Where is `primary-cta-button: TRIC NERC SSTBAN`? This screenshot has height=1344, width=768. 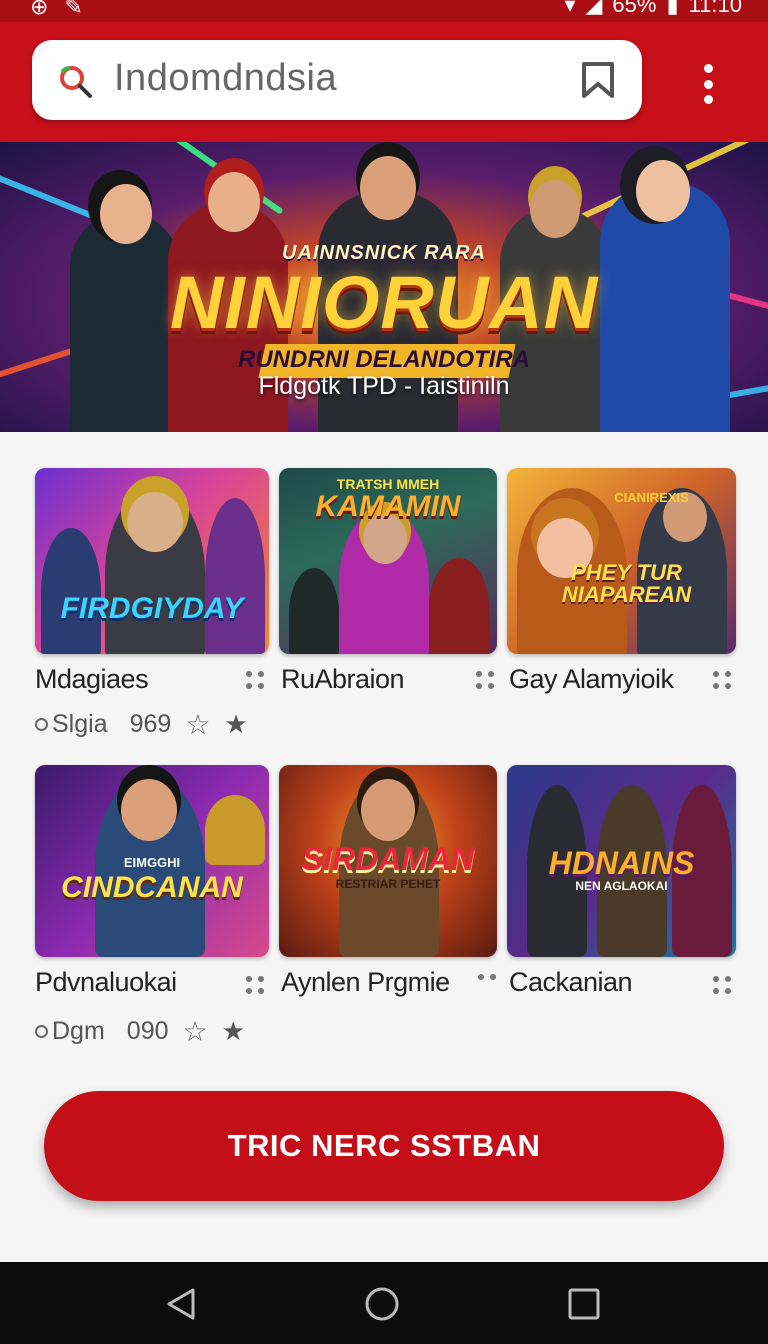 primary-cta-button: TRIC NERC SSTBAN is located at coordinates (384, 1146).